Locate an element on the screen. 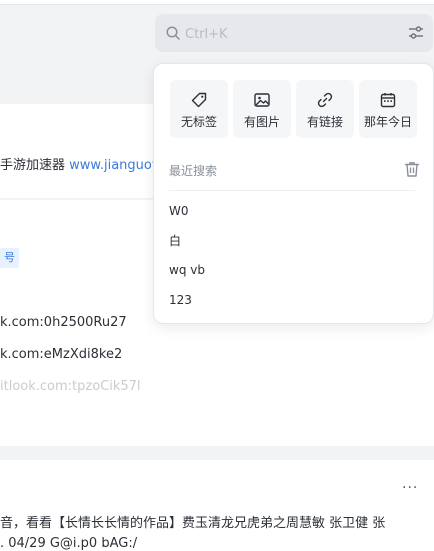 This screenshot has width=434, height=551. memo-line: k.com:eMzXdi8ke2 is located at coordinates (61, 354).